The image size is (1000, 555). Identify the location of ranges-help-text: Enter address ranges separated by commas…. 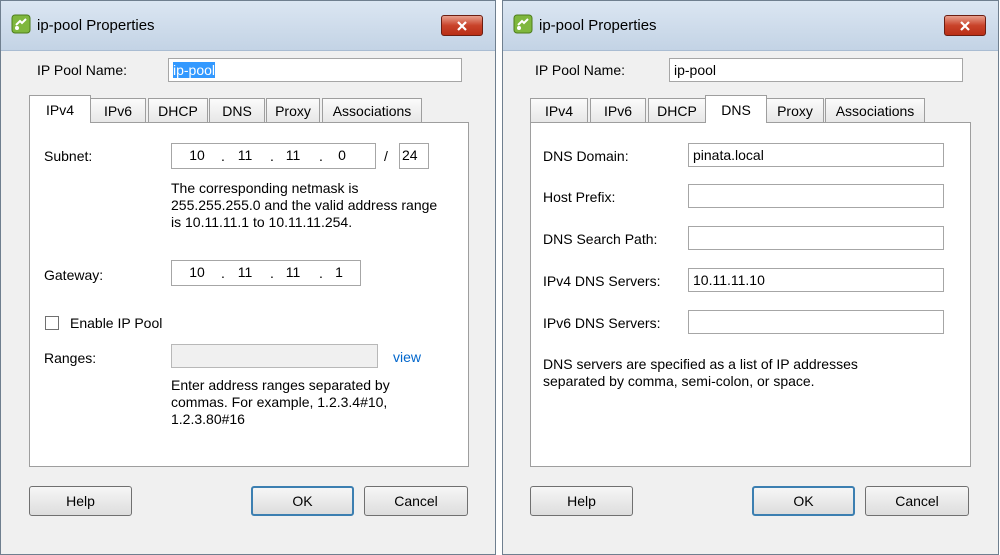
(280, 402).